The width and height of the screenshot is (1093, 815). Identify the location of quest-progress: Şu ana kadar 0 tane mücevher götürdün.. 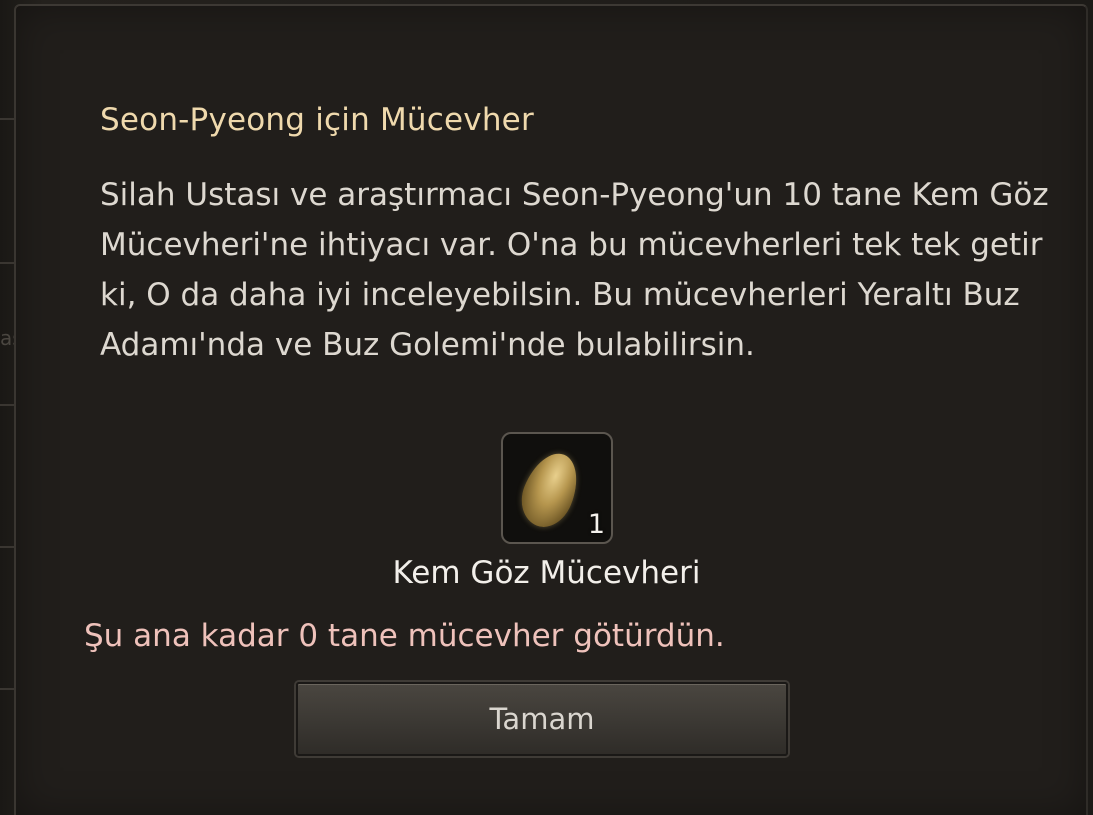
(404, 636).